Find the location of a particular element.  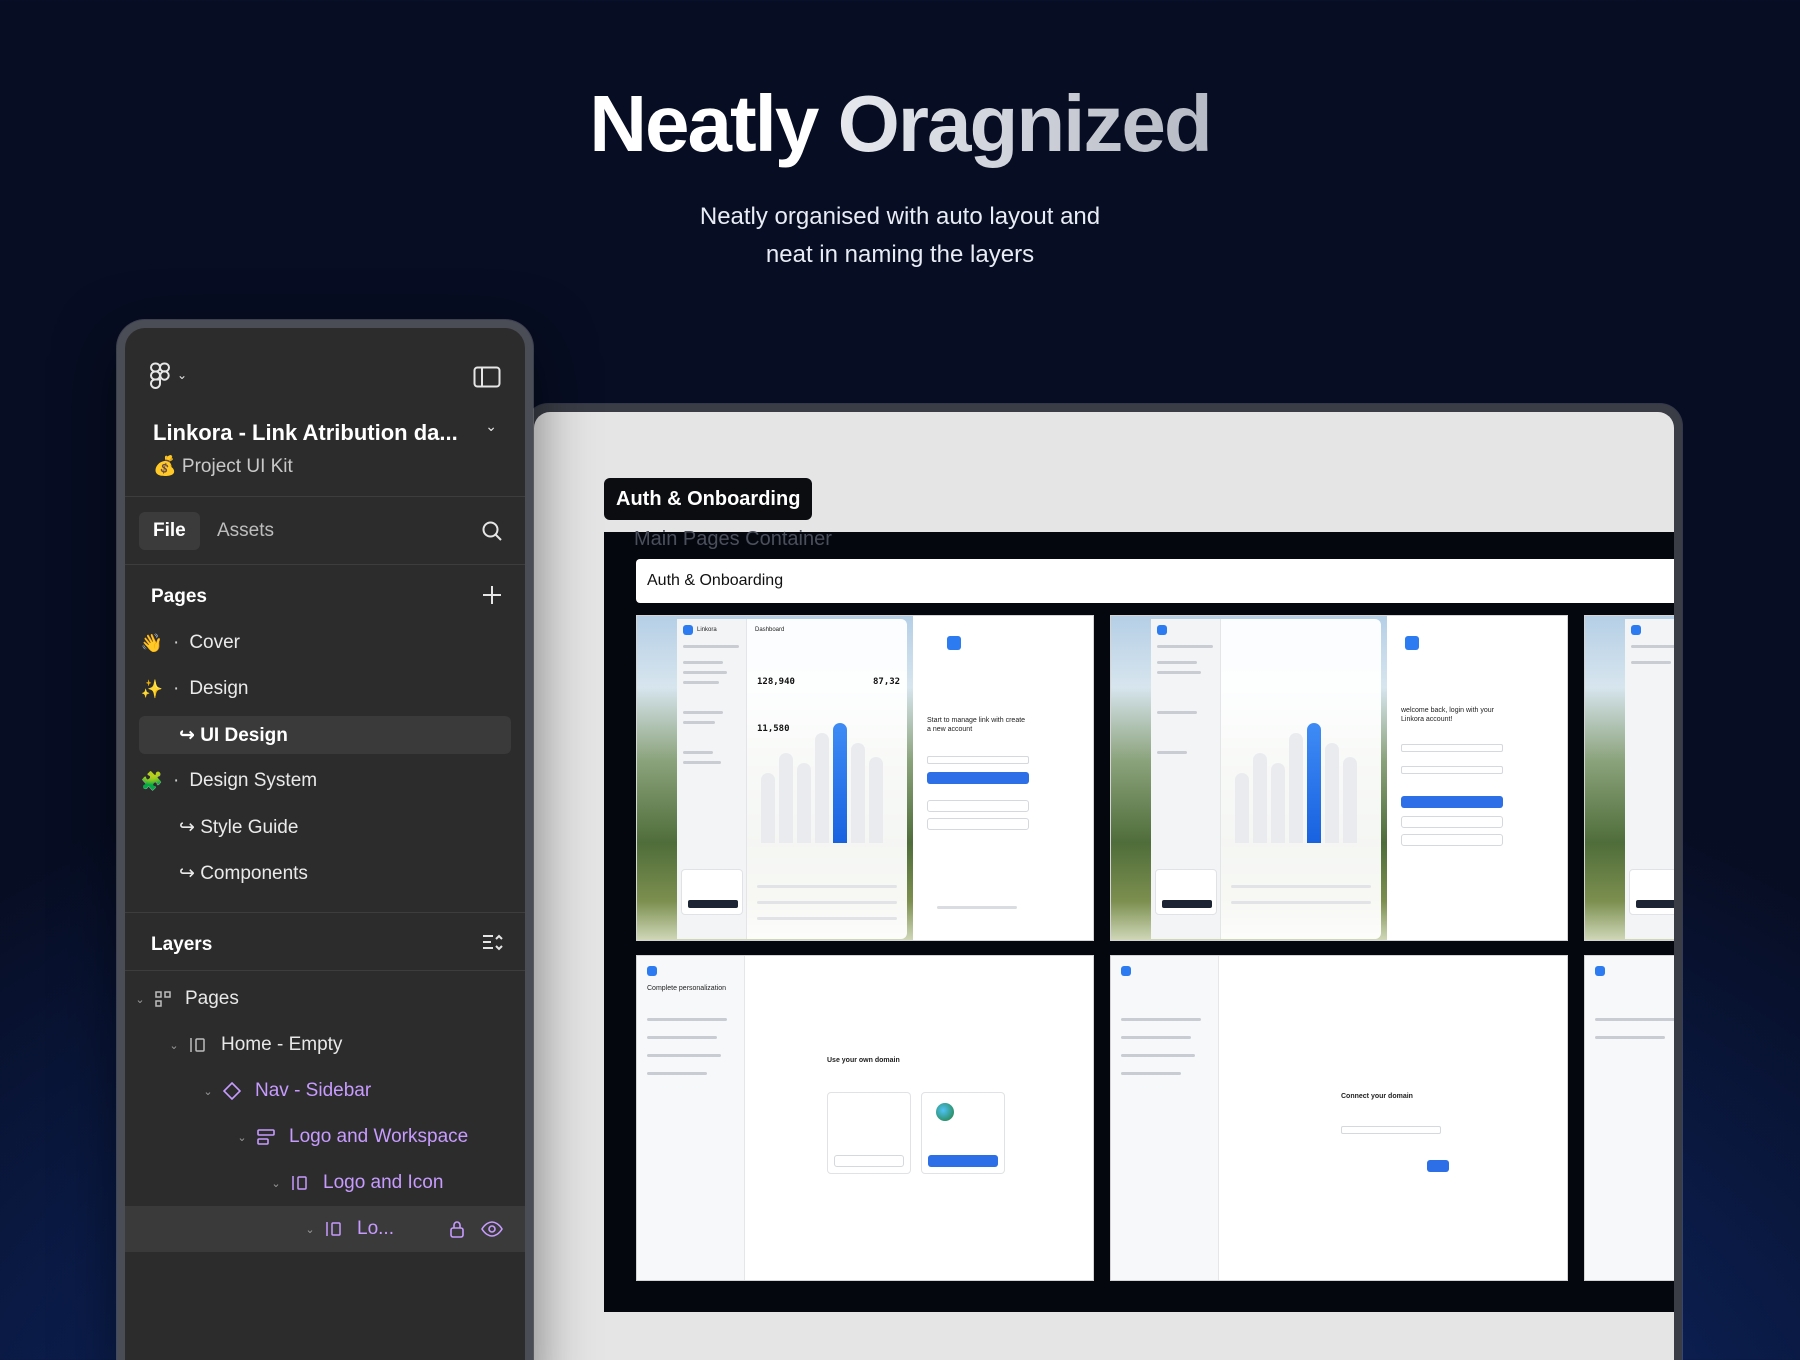

layers-title: Layers is located at coordinates (182, 944).